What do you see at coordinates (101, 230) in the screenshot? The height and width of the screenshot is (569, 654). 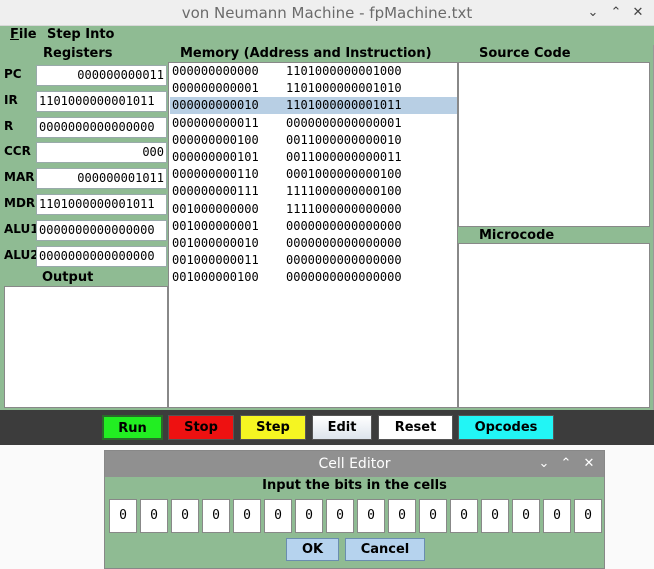 I see `register-field-alu1: 0000000000000000` at bounding box center [101, 230].